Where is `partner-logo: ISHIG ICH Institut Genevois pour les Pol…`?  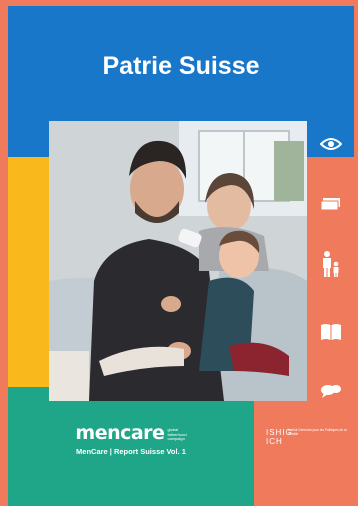 partner-logo: ISHIG ICH Institut Genevois pour les Pol… is located at coordinates (306, 437).